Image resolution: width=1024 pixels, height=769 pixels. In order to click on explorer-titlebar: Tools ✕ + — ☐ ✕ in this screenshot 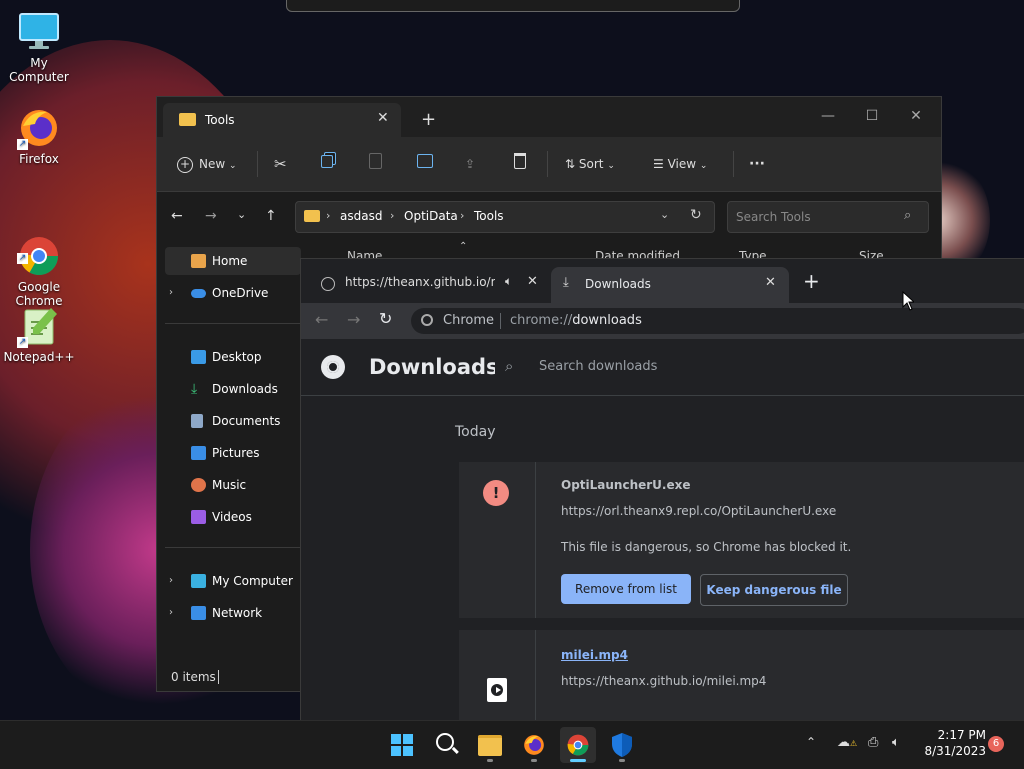, I will do `click(549, 117)`.